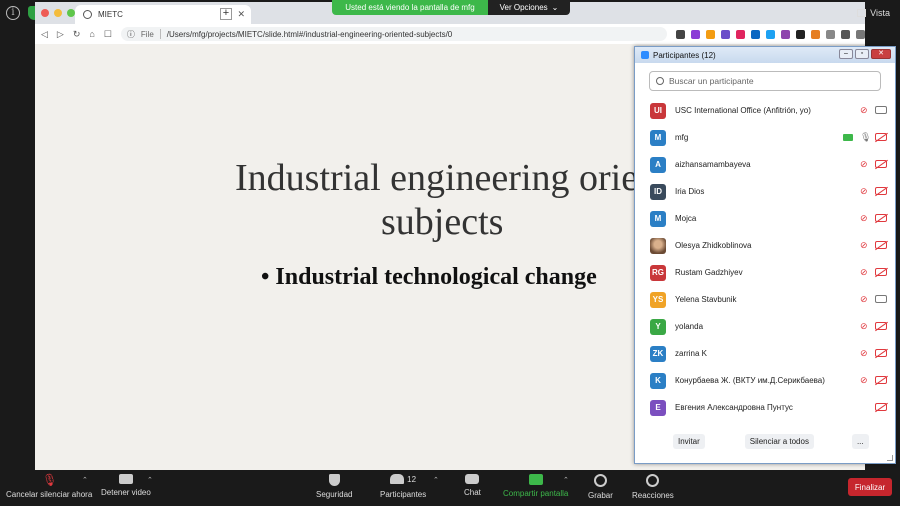 This screenshot has height=506, width=900. Describe the element at coordinates (860, 34) in the screenshot. I see `menu-icon` at that location.